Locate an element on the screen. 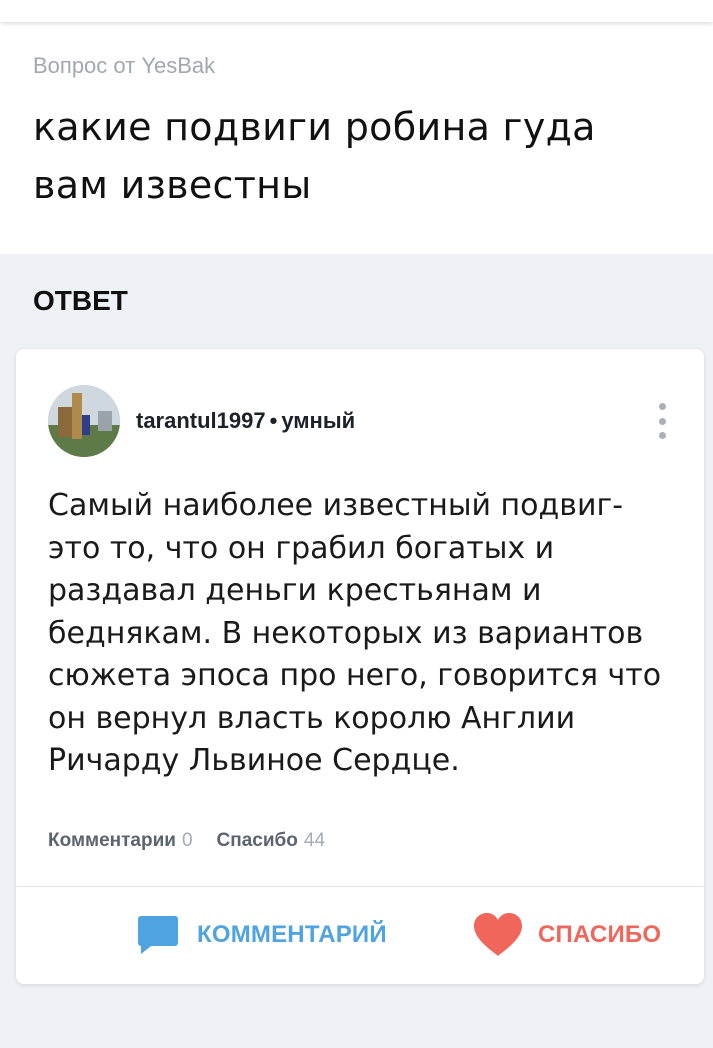  thanks-button: СПАСИБО is located at coordinates (566, 935).